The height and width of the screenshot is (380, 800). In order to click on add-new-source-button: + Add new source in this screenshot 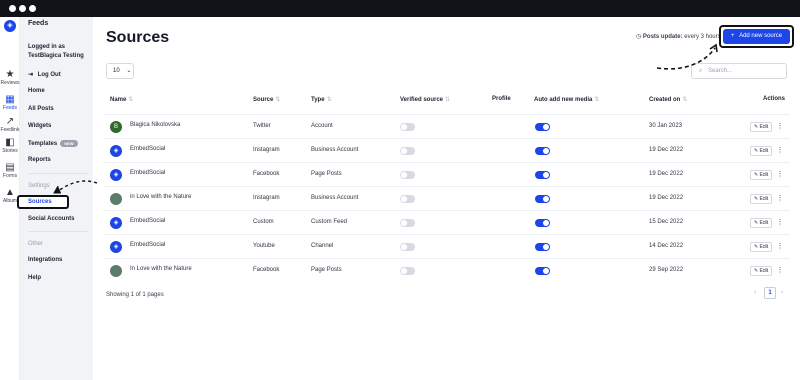, I will do `click(756, 36)`.